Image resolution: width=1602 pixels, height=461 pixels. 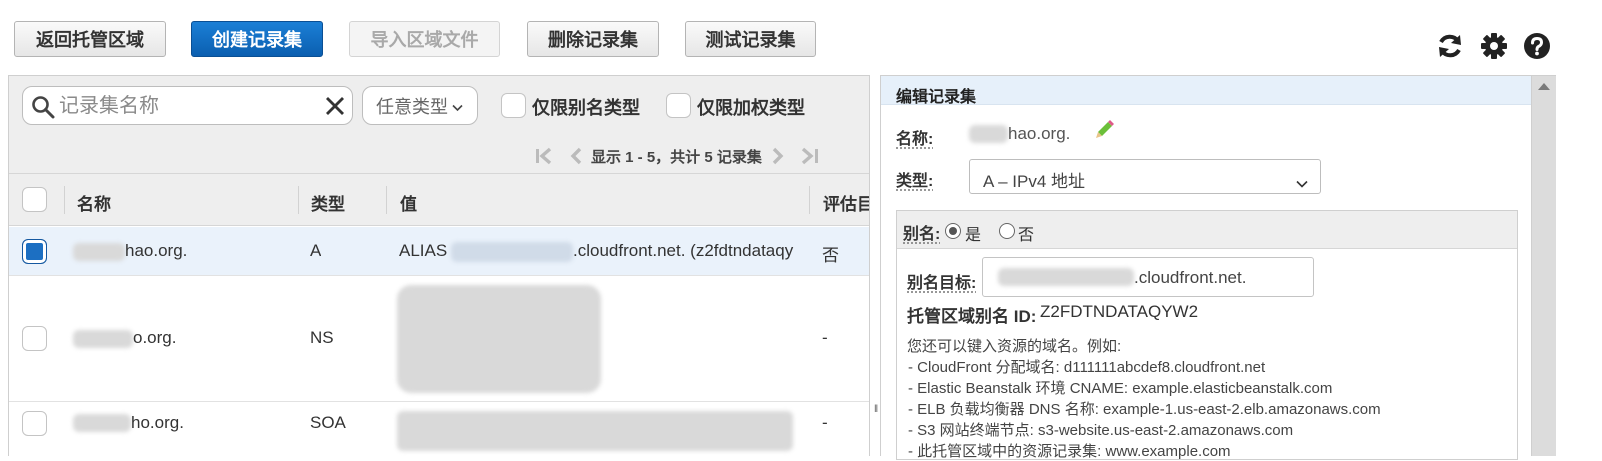 I want to click on table-row: ho.org. SOA -, so click(x=439, y=429).